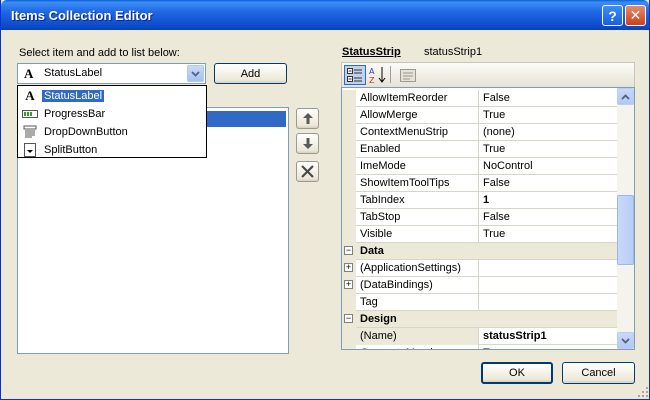 The height and width of the screenshot is (400, 650). Describe the element at coordinates (480, 183) in the screenshot. I see `property-row: ShowItemToolTips False` at that location.